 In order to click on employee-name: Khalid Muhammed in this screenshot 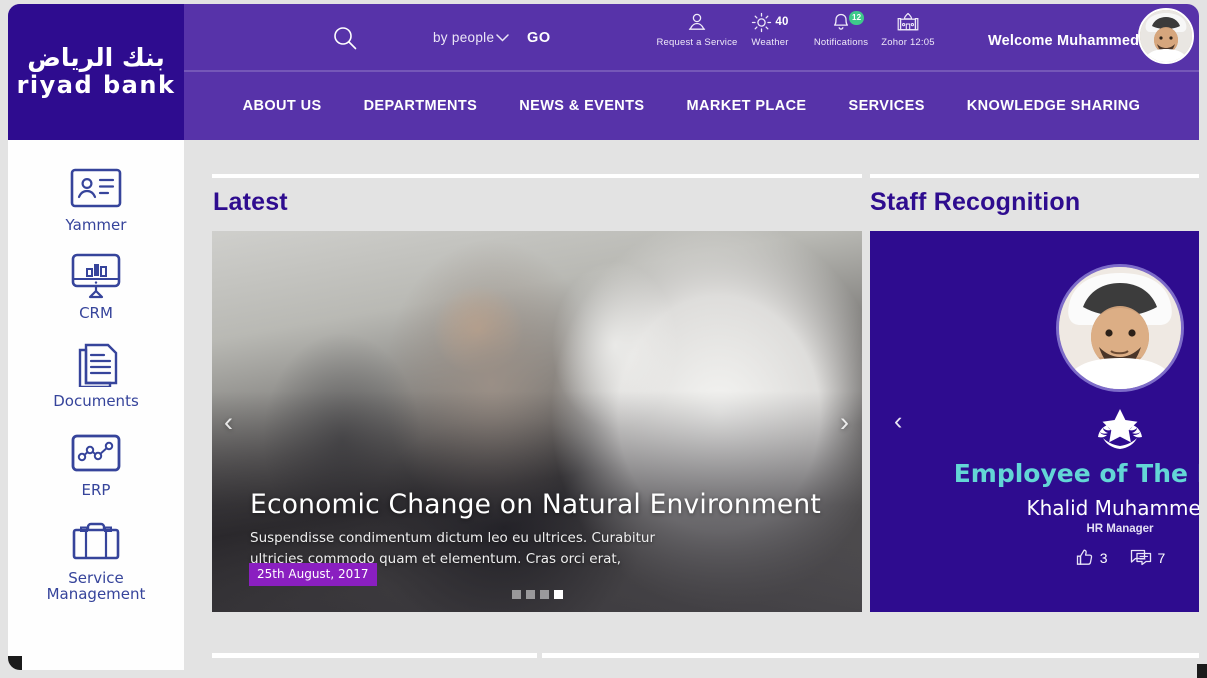, I will do `click(1112, 508)`.